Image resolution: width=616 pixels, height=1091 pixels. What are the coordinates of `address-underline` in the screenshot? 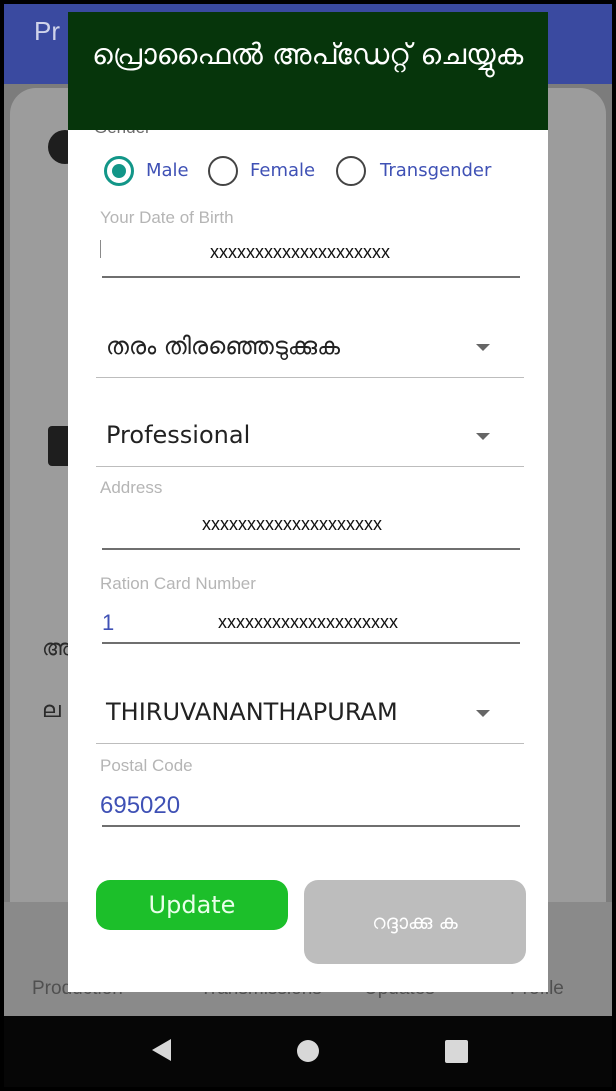 It's located at (311, 549).